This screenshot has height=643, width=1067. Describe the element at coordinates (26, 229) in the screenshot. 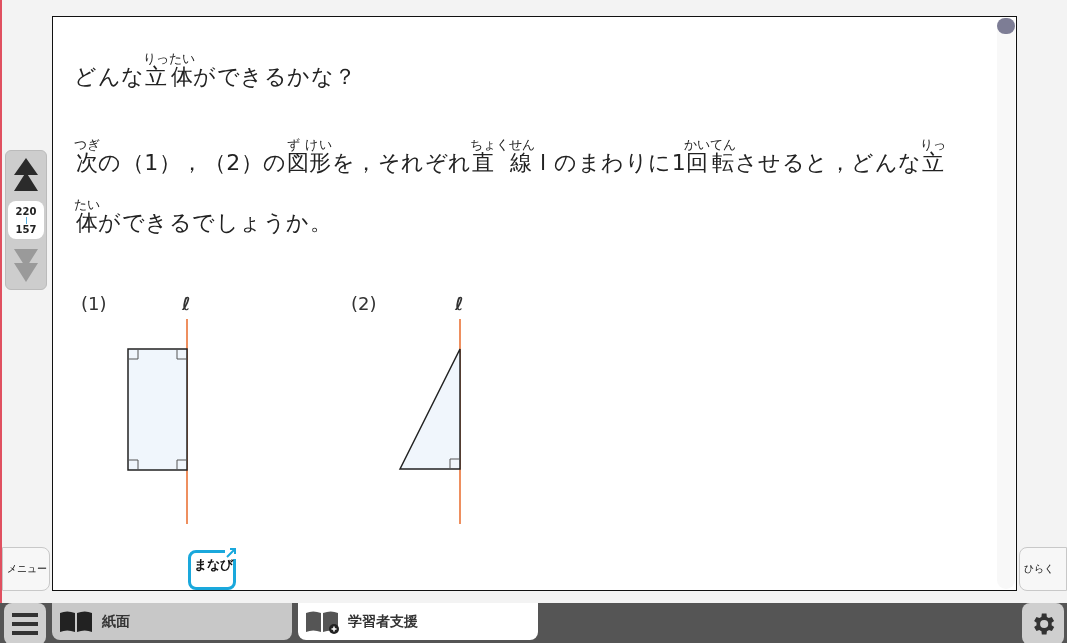

I see `total-pages: 157` at that location.